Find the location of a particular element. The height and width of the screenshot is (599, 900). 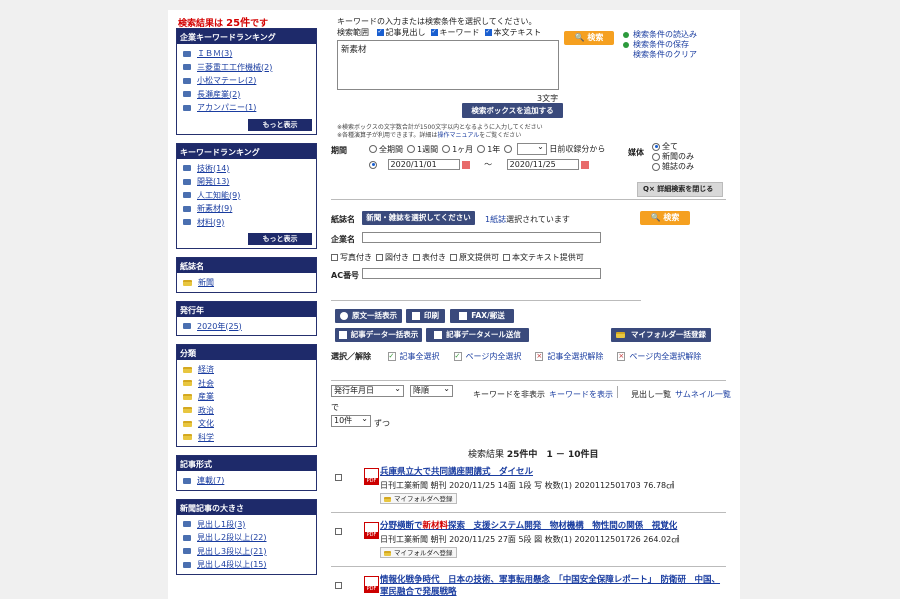

facet-item: 三菱重工工作機械(2) is located at coordinates (249, 68).